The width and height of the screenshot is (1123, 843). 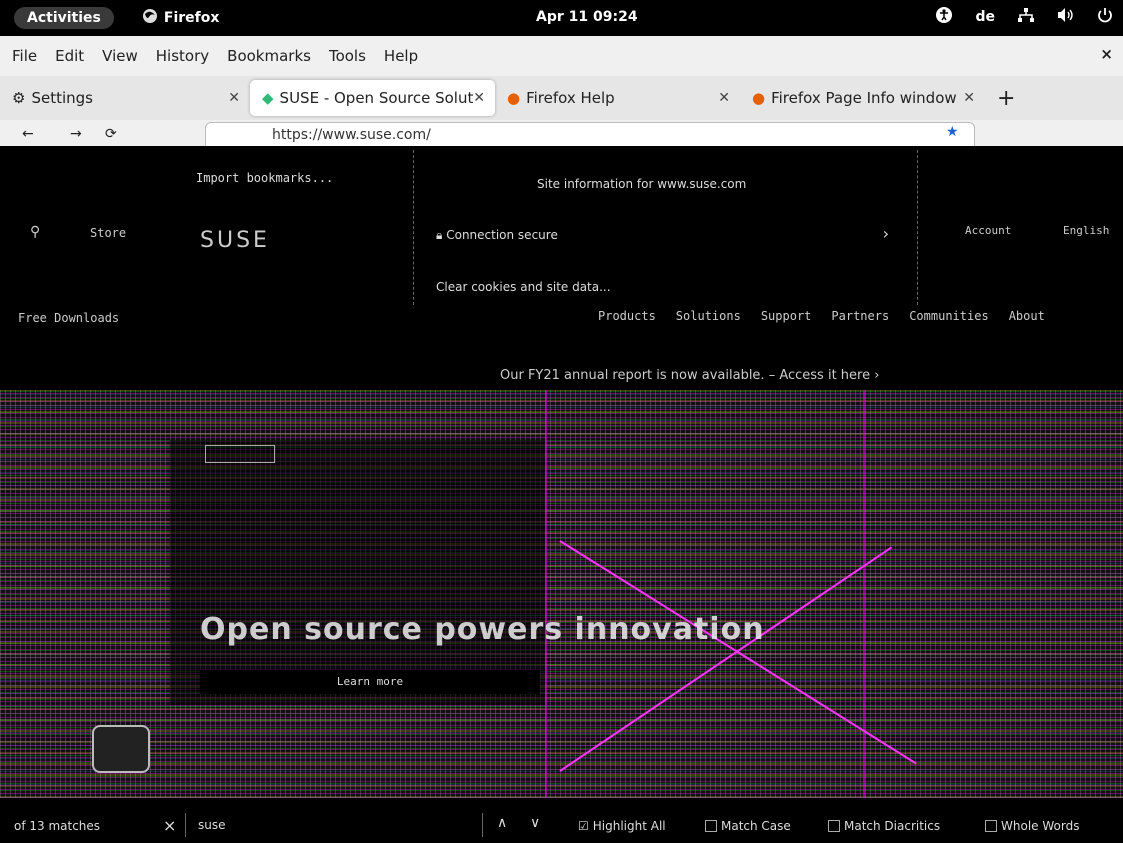 What do you see at coordinates (150, 18) in the screenshot?
I see `firefox-icon` at bounding box center [150, 18].